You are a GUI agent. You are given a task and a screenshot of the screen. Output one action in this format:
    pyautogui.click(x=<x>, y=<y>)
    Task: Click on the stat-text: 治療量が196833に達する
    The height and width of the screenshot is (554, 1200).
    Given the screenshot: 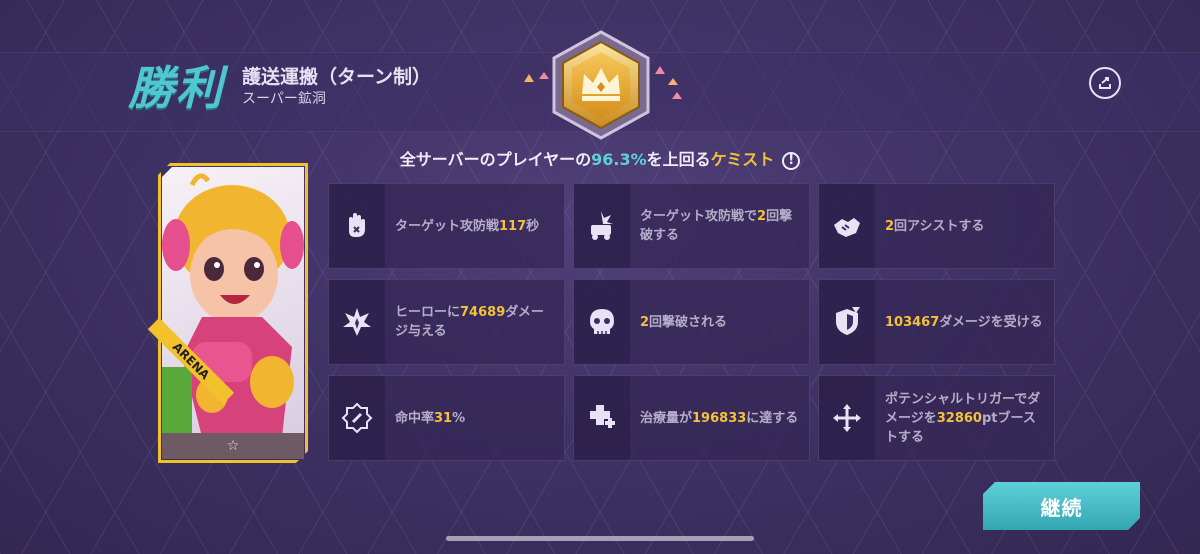 What is the action you would take?
    pyautogui.click(x=720, y=418)
    